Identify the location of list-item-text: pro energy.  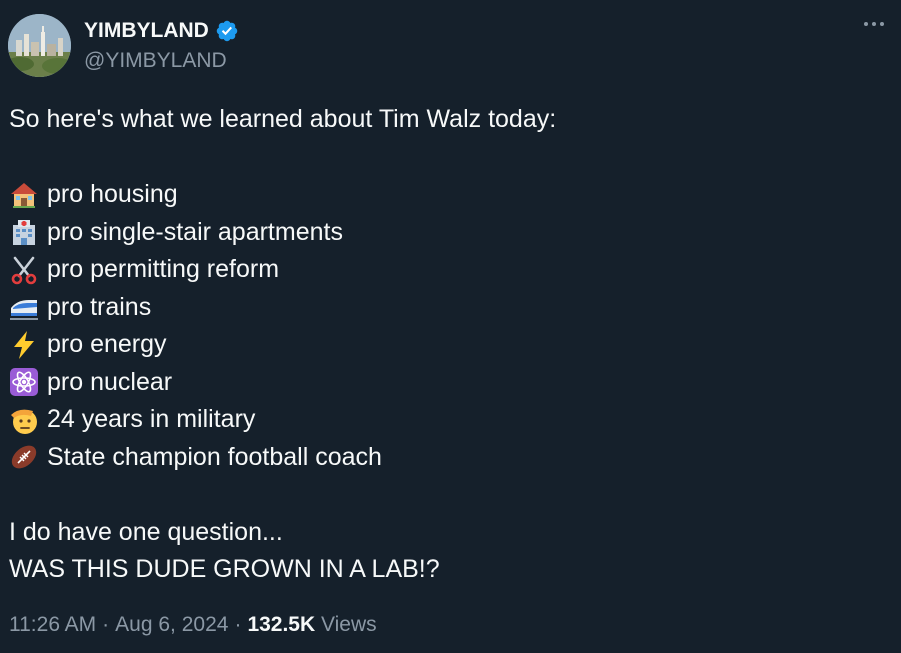
(107, 344).